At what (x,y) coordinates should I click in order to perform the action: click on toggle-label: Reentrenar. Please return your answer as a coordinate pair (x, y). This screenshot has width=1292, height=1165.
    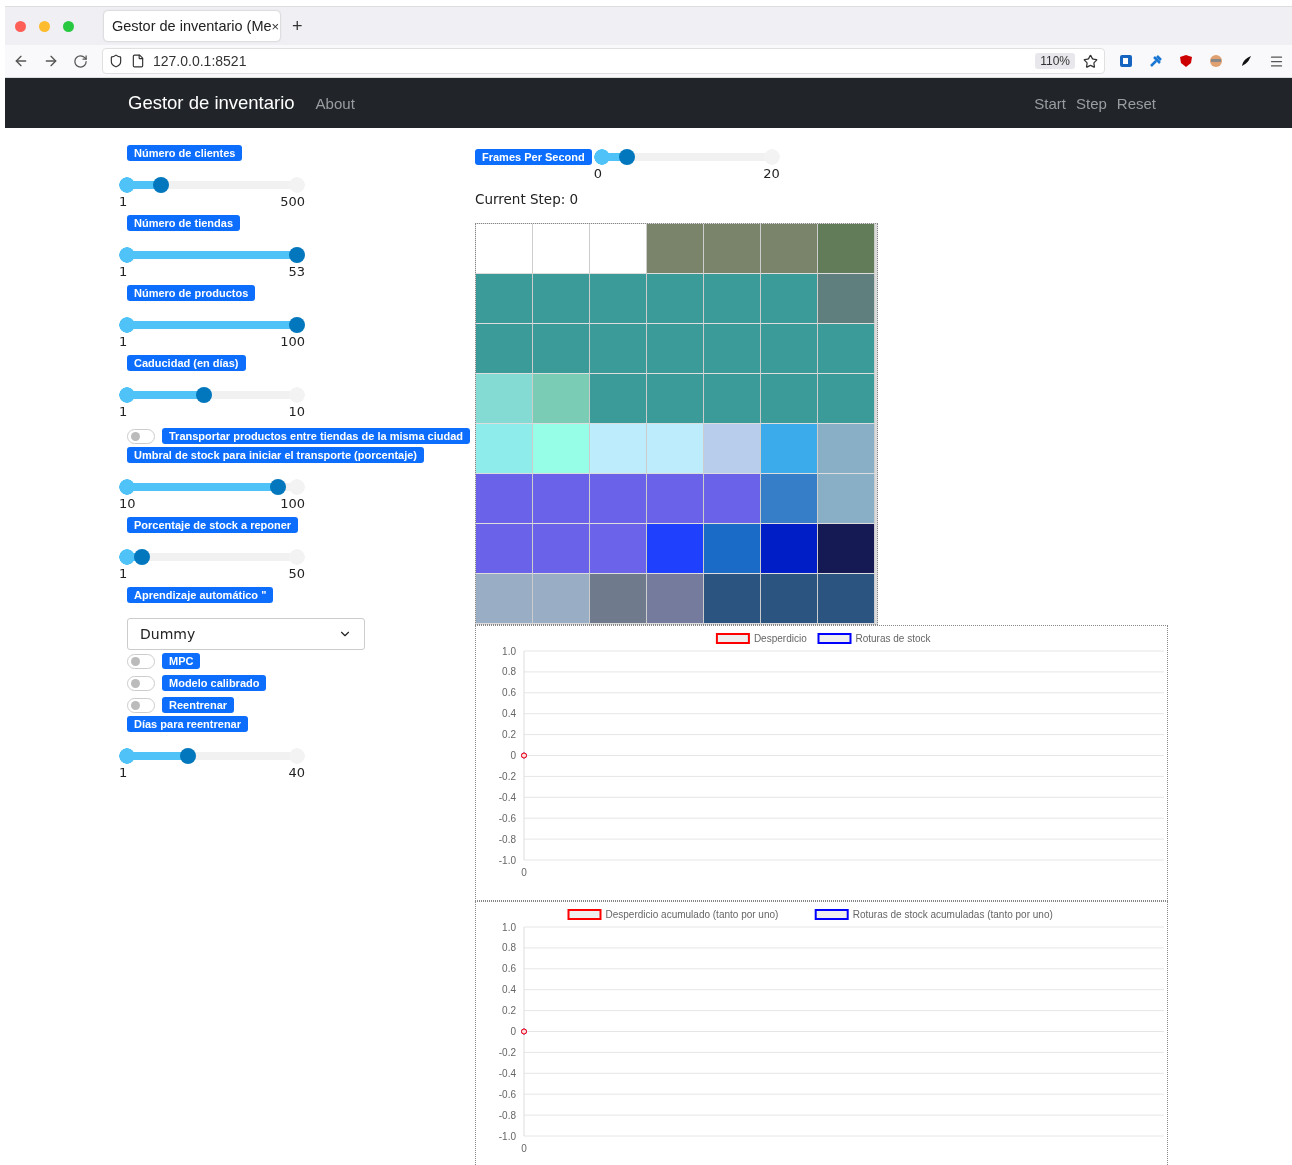
    Looking at the image, I should click on (198, 705).